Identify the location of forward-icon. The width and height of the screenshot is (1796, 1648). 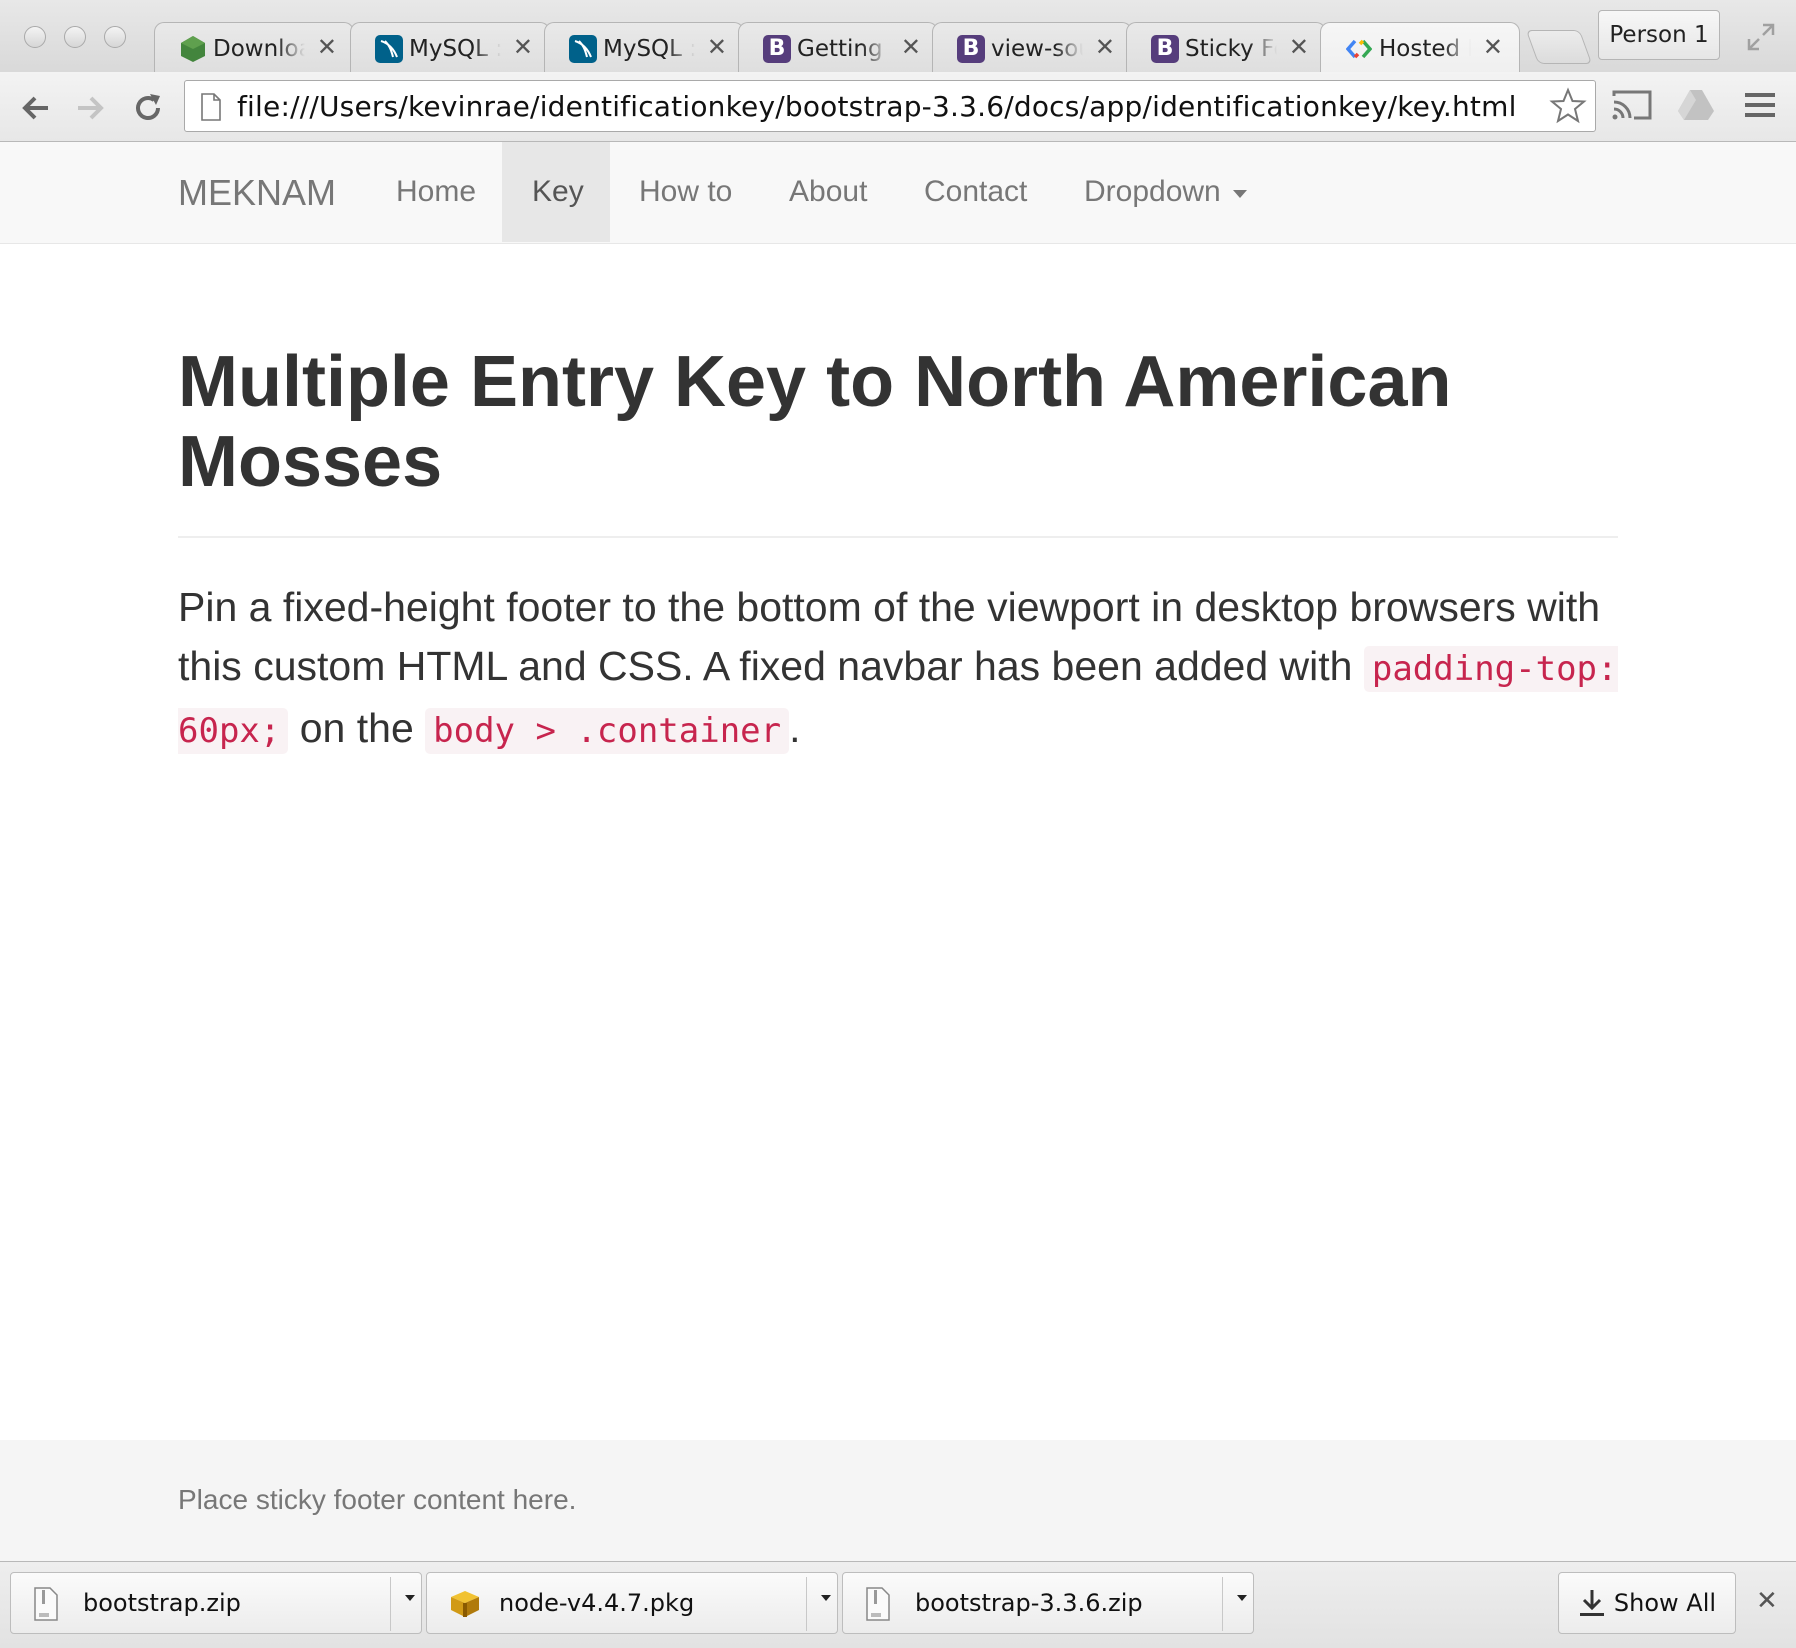
(90, 108).